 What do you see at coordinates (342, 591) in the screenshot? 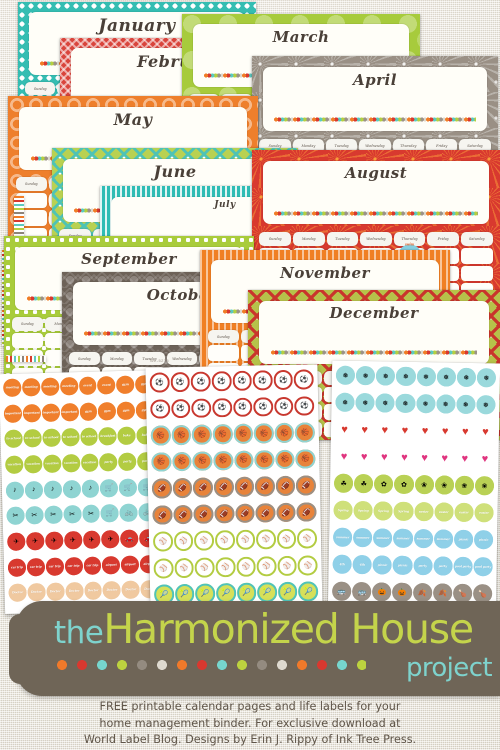
I see `label-chip: 🚌` at bounding box center [342, 591].